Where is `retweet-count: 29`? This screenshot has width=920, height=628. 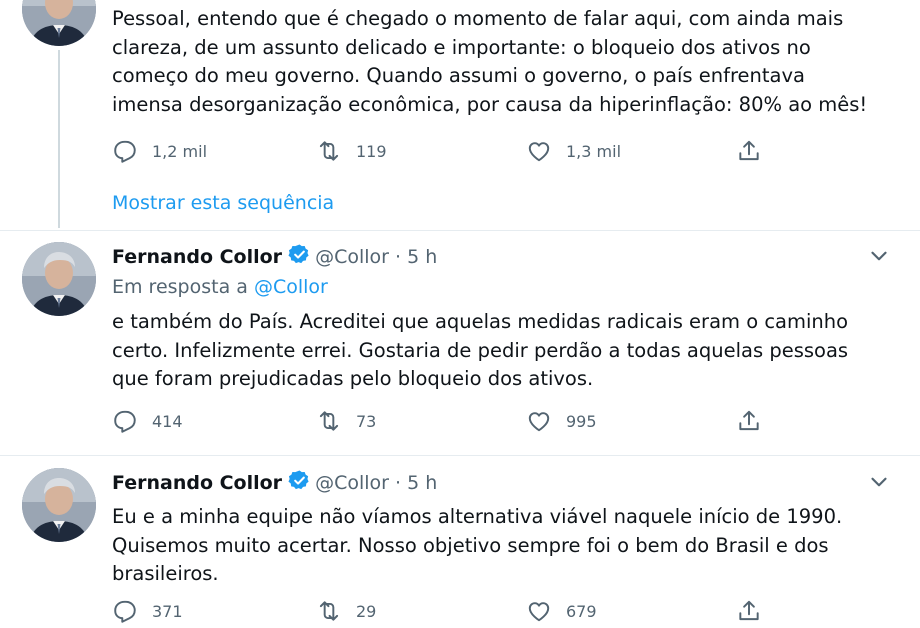 retweet-count: 29 is located at coordinates (366, 611).